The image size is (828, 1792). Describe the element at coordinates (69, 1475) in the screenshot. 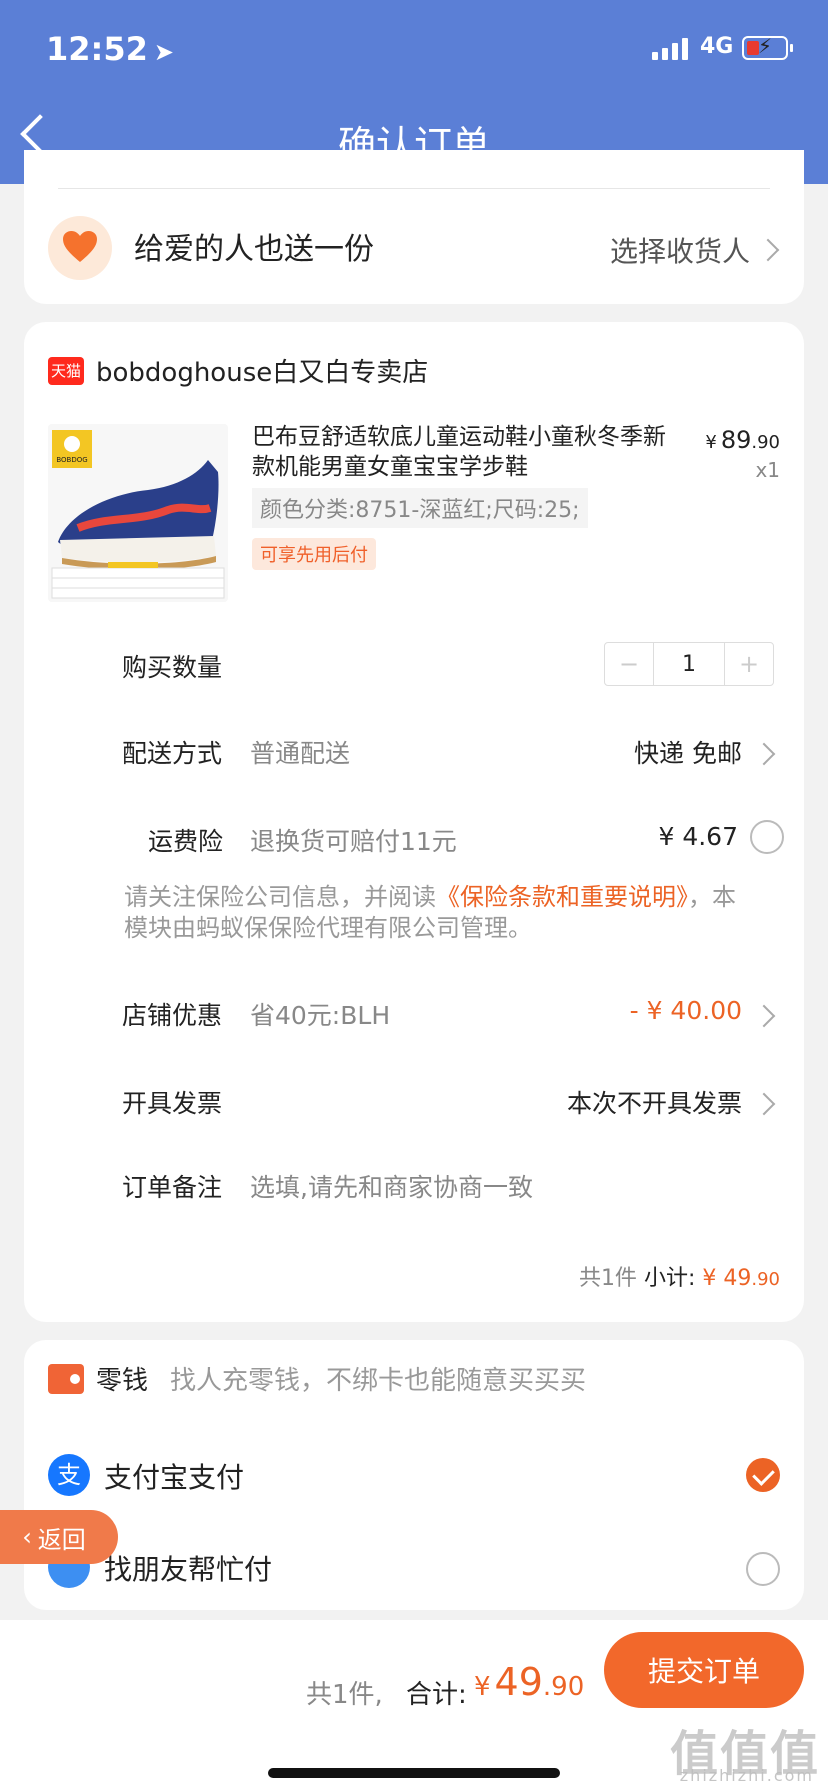

I see `alipay-icon: 支` at that location.